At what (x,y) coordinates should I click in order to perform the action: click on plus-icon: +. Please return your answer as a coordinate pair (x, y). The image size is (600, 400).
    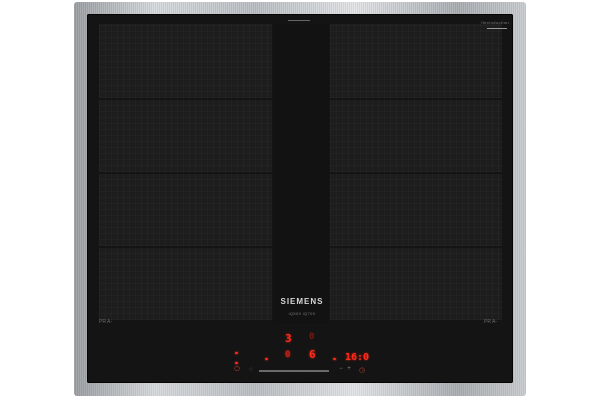
    Looking at the image, I should click on (349, 369).